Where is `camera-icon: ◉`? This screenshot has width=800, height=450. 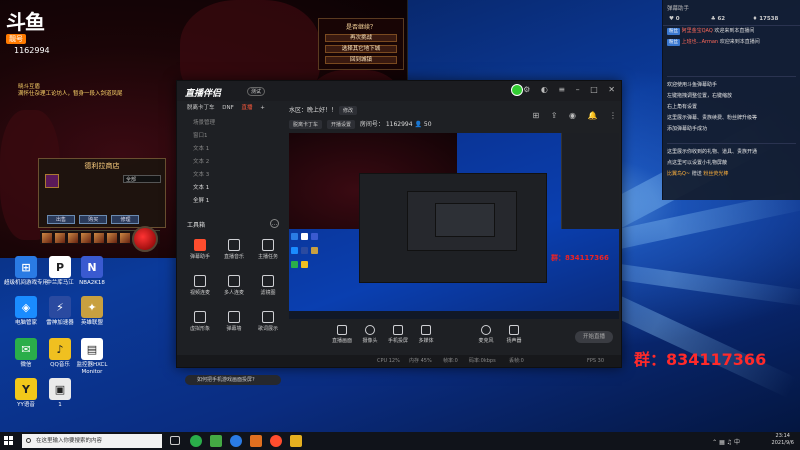 camera-icon: ◉ is located at coordinates (572, 115).